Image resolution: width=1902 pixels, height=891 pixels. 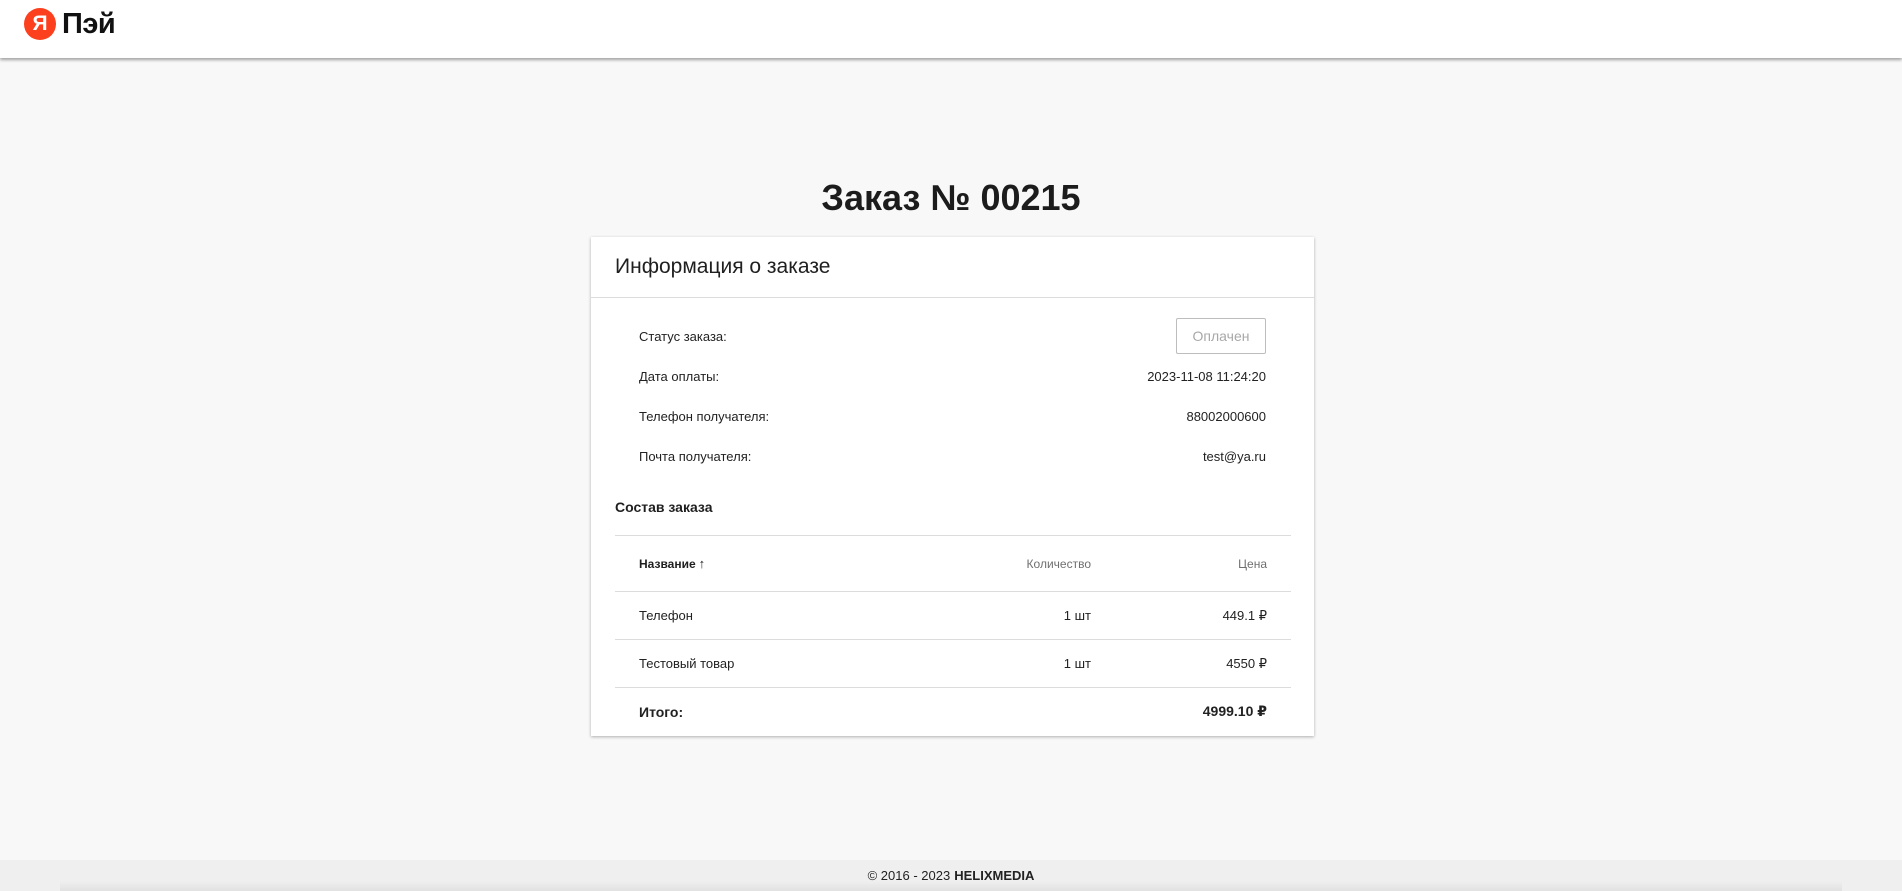 What do you see at coordinates (687, 663) in the screenshot?
I see `item-name: Тестовый товар` at bounding box center [687, 663].